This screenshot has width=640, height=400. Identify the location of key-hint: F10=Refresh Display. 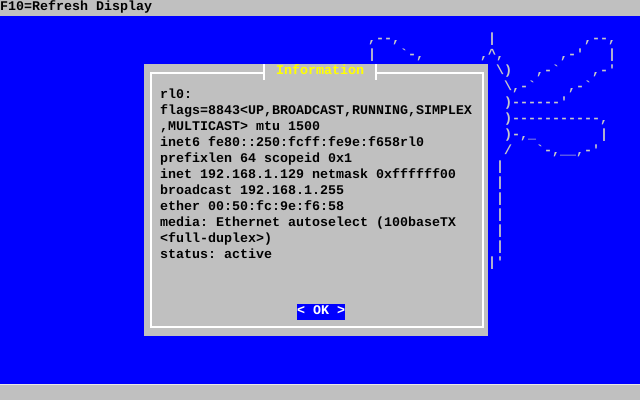
(76, 7).